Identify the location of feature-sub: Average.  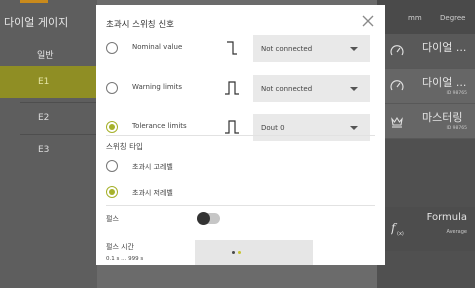
(456, 232).